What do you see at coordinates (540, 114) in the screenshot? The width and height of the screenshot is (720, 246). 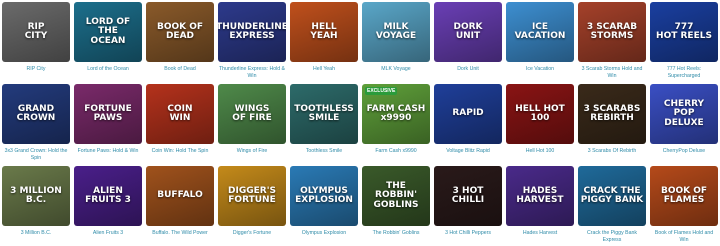 I see `game-thumbnail: HELL HOT 100` at bounding box center [540, 114].